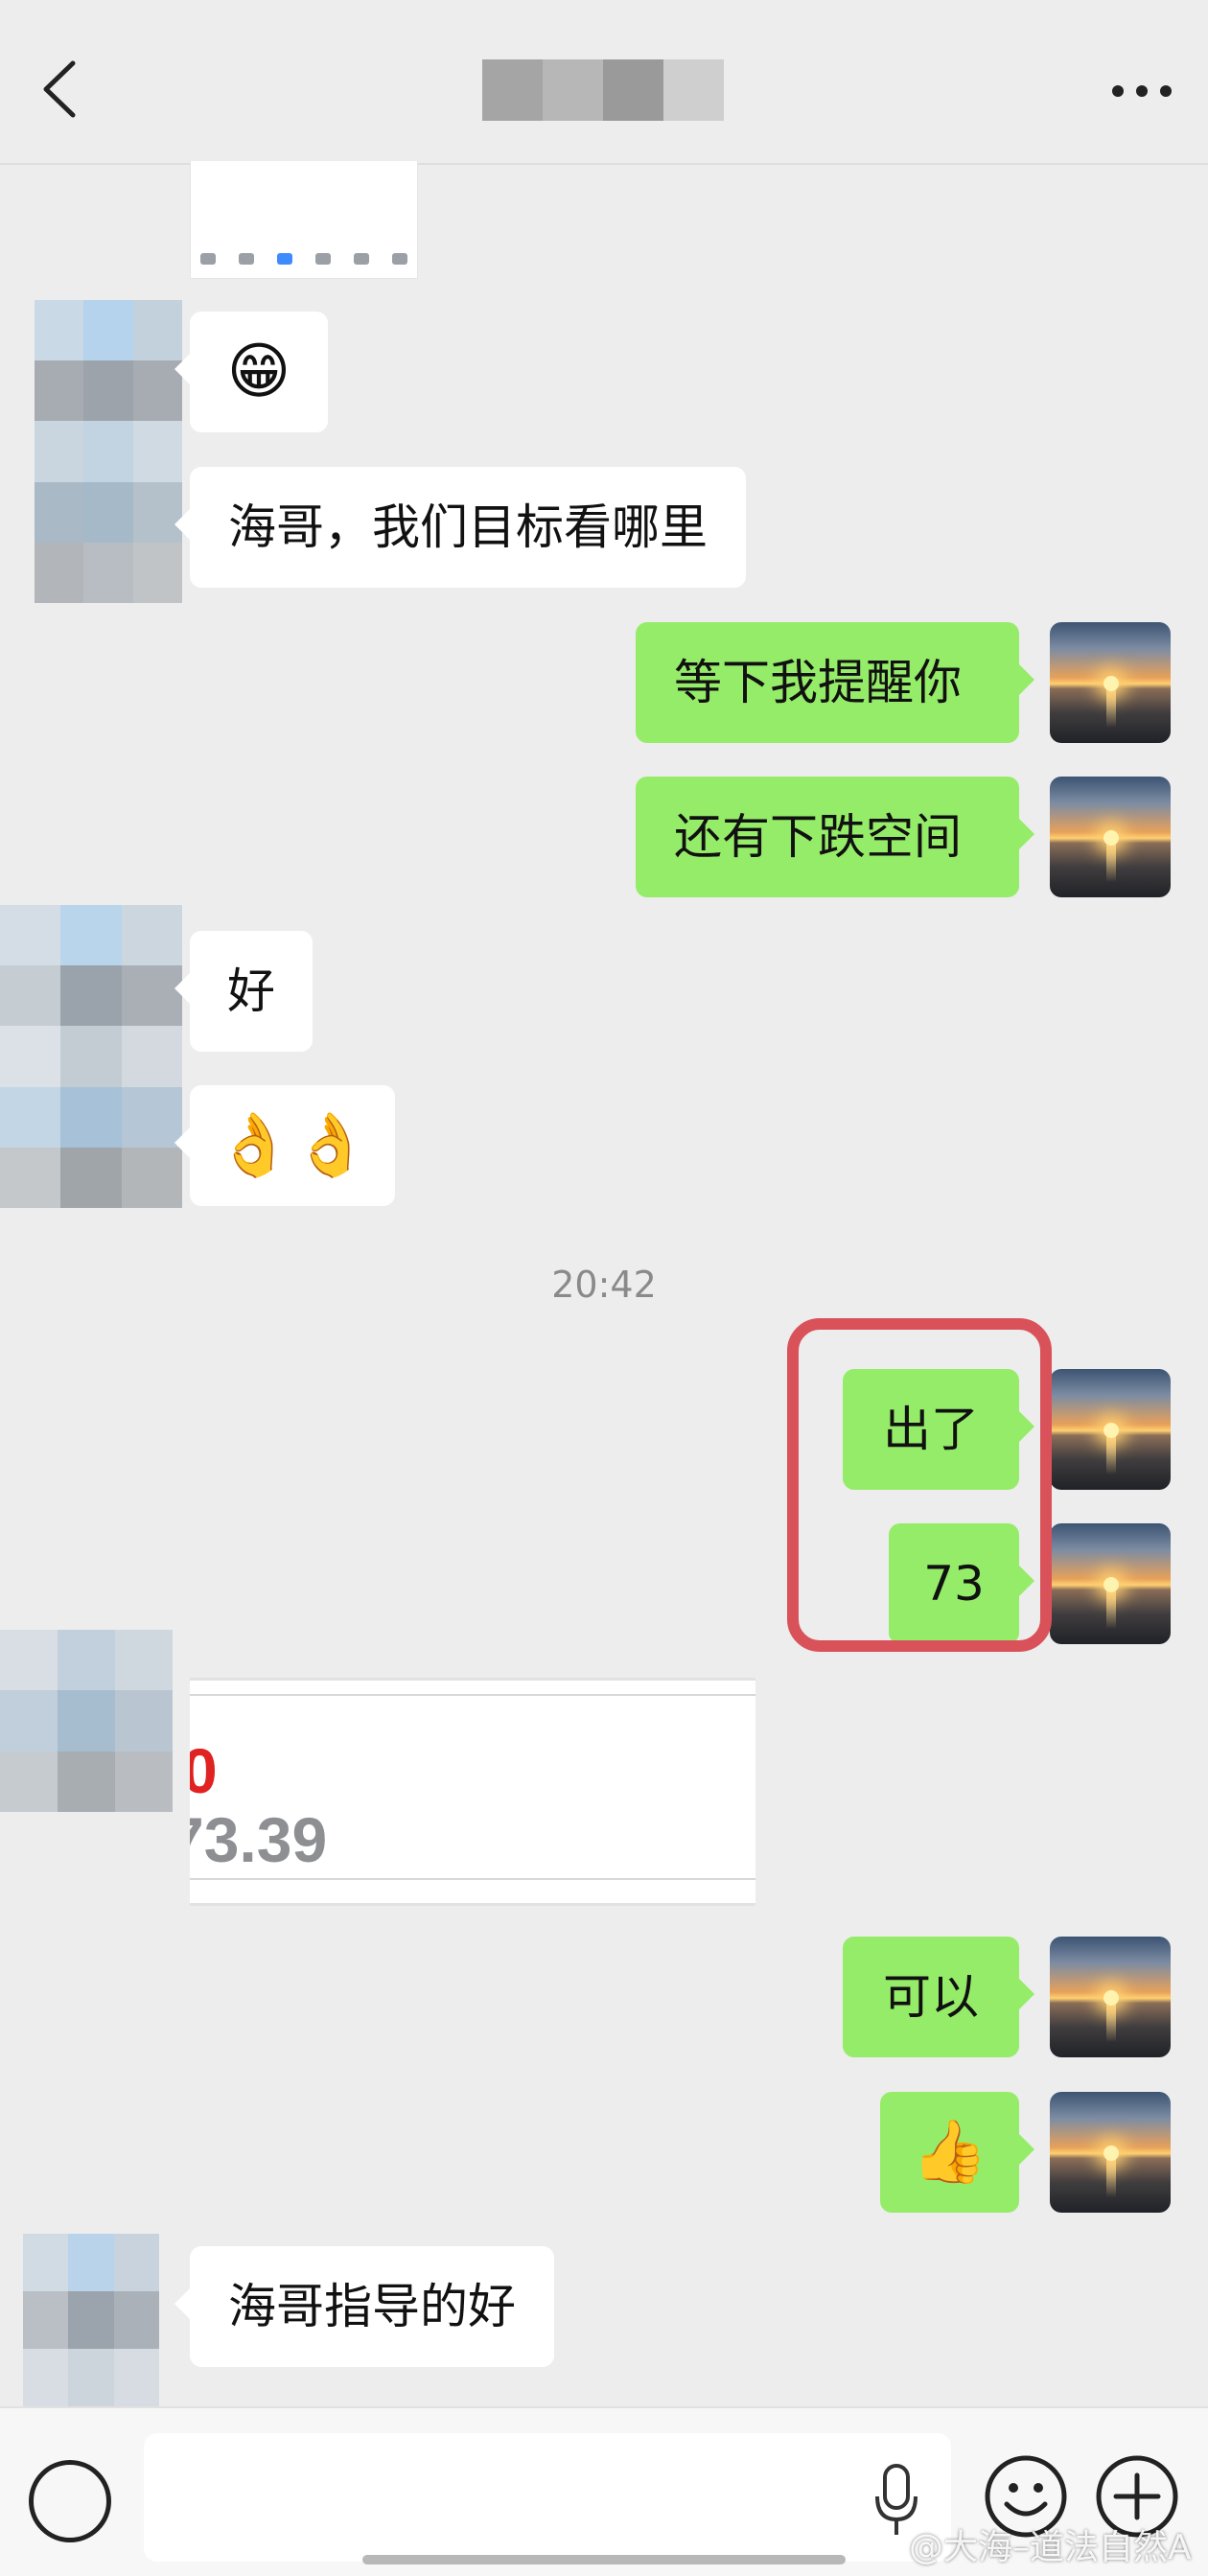 The image size is (1208, 2576). What do you see at coordinates (603, 90) in the screenshot?
I see `contact-name-blurred` at bounding box center [603, 90].